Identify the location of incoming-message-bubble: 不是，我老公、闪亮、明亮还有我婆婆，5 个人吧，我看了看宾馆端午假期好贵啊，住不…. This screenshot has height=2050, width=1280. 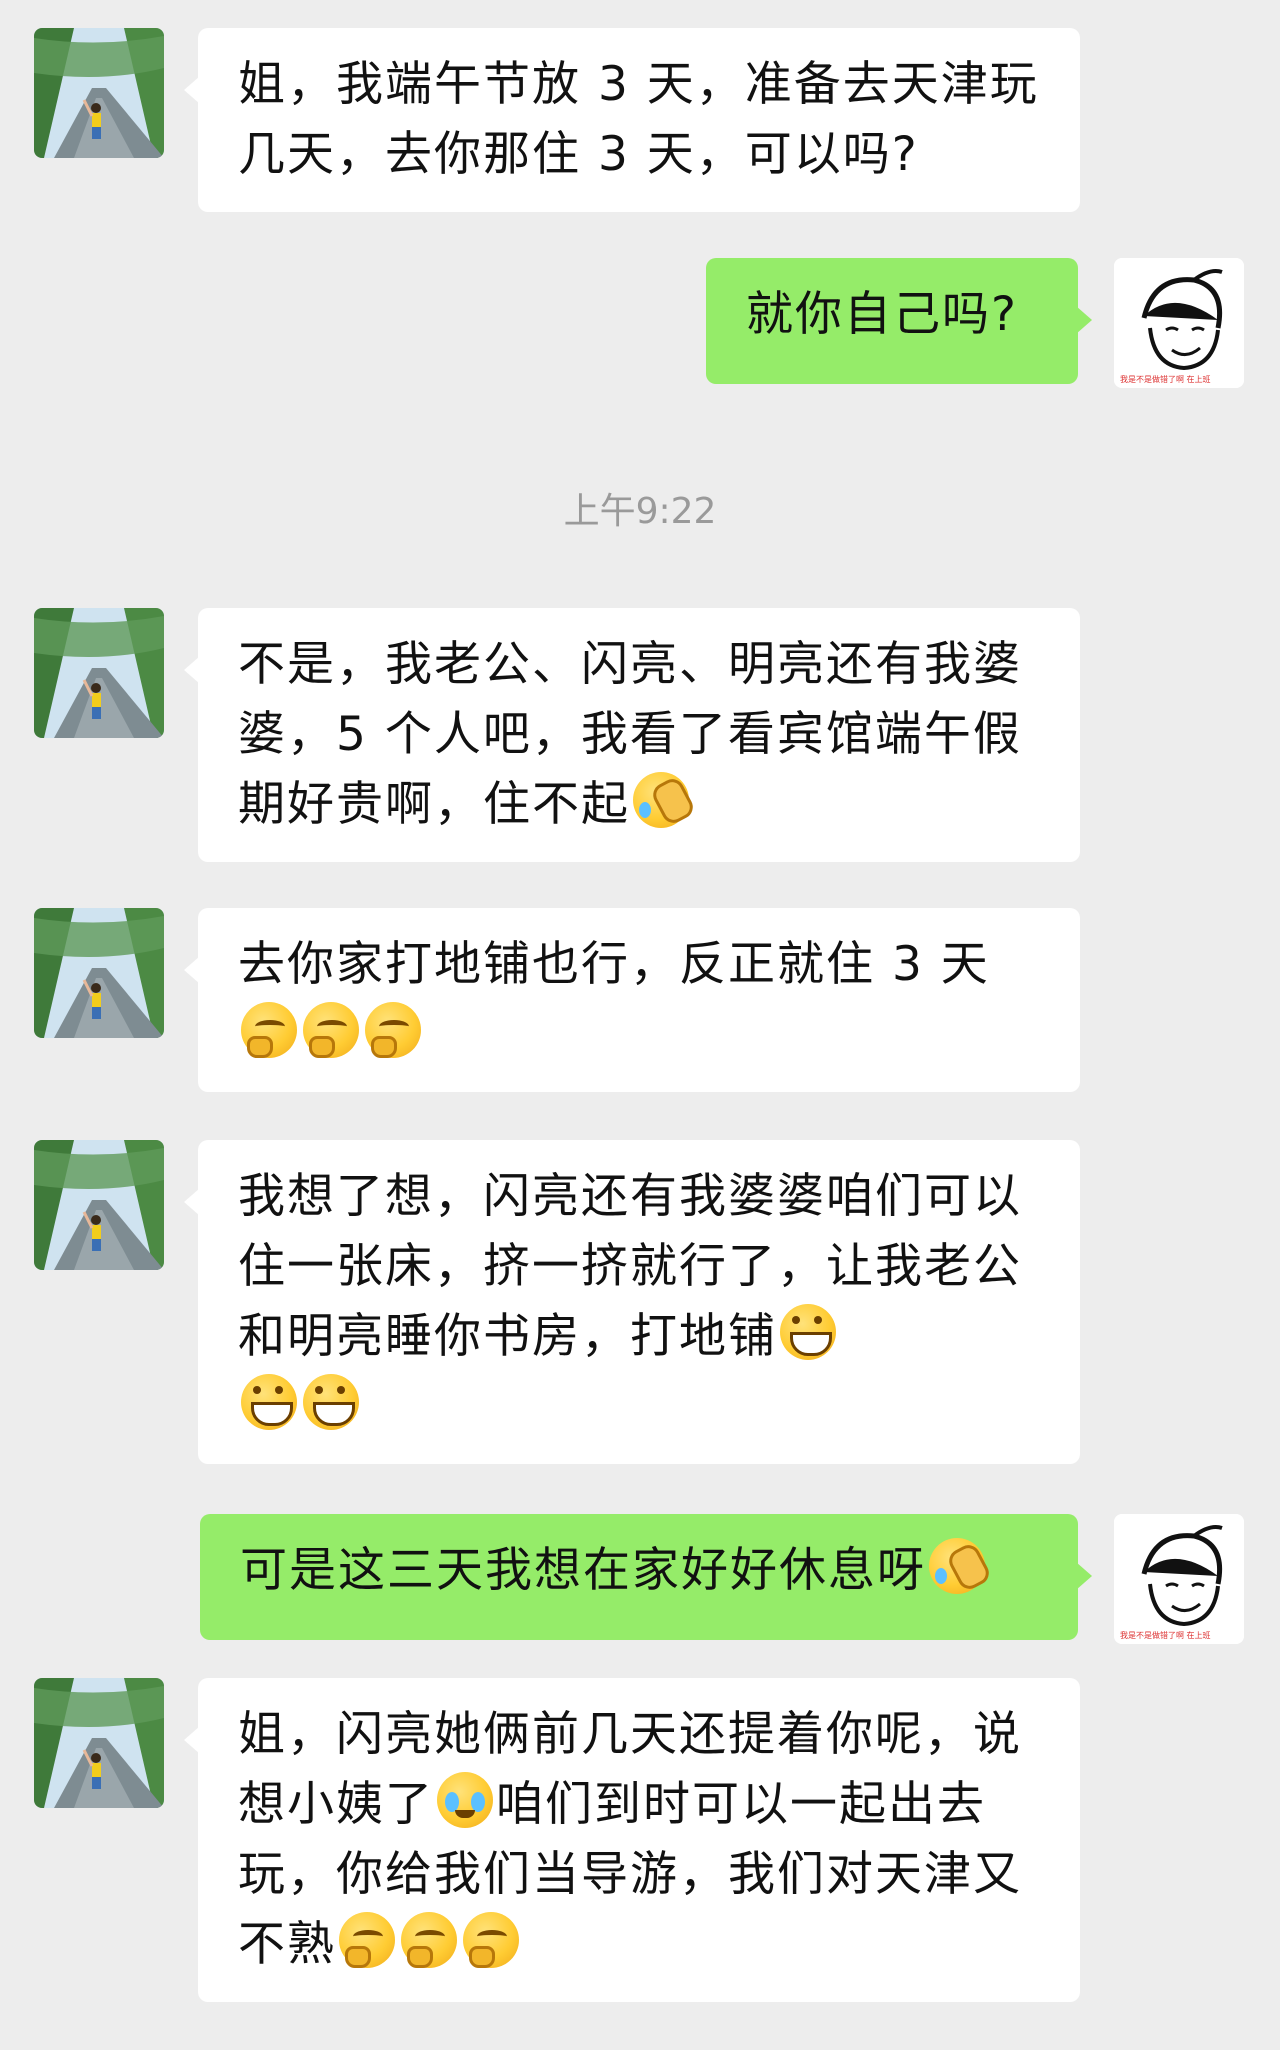
(632, 735).